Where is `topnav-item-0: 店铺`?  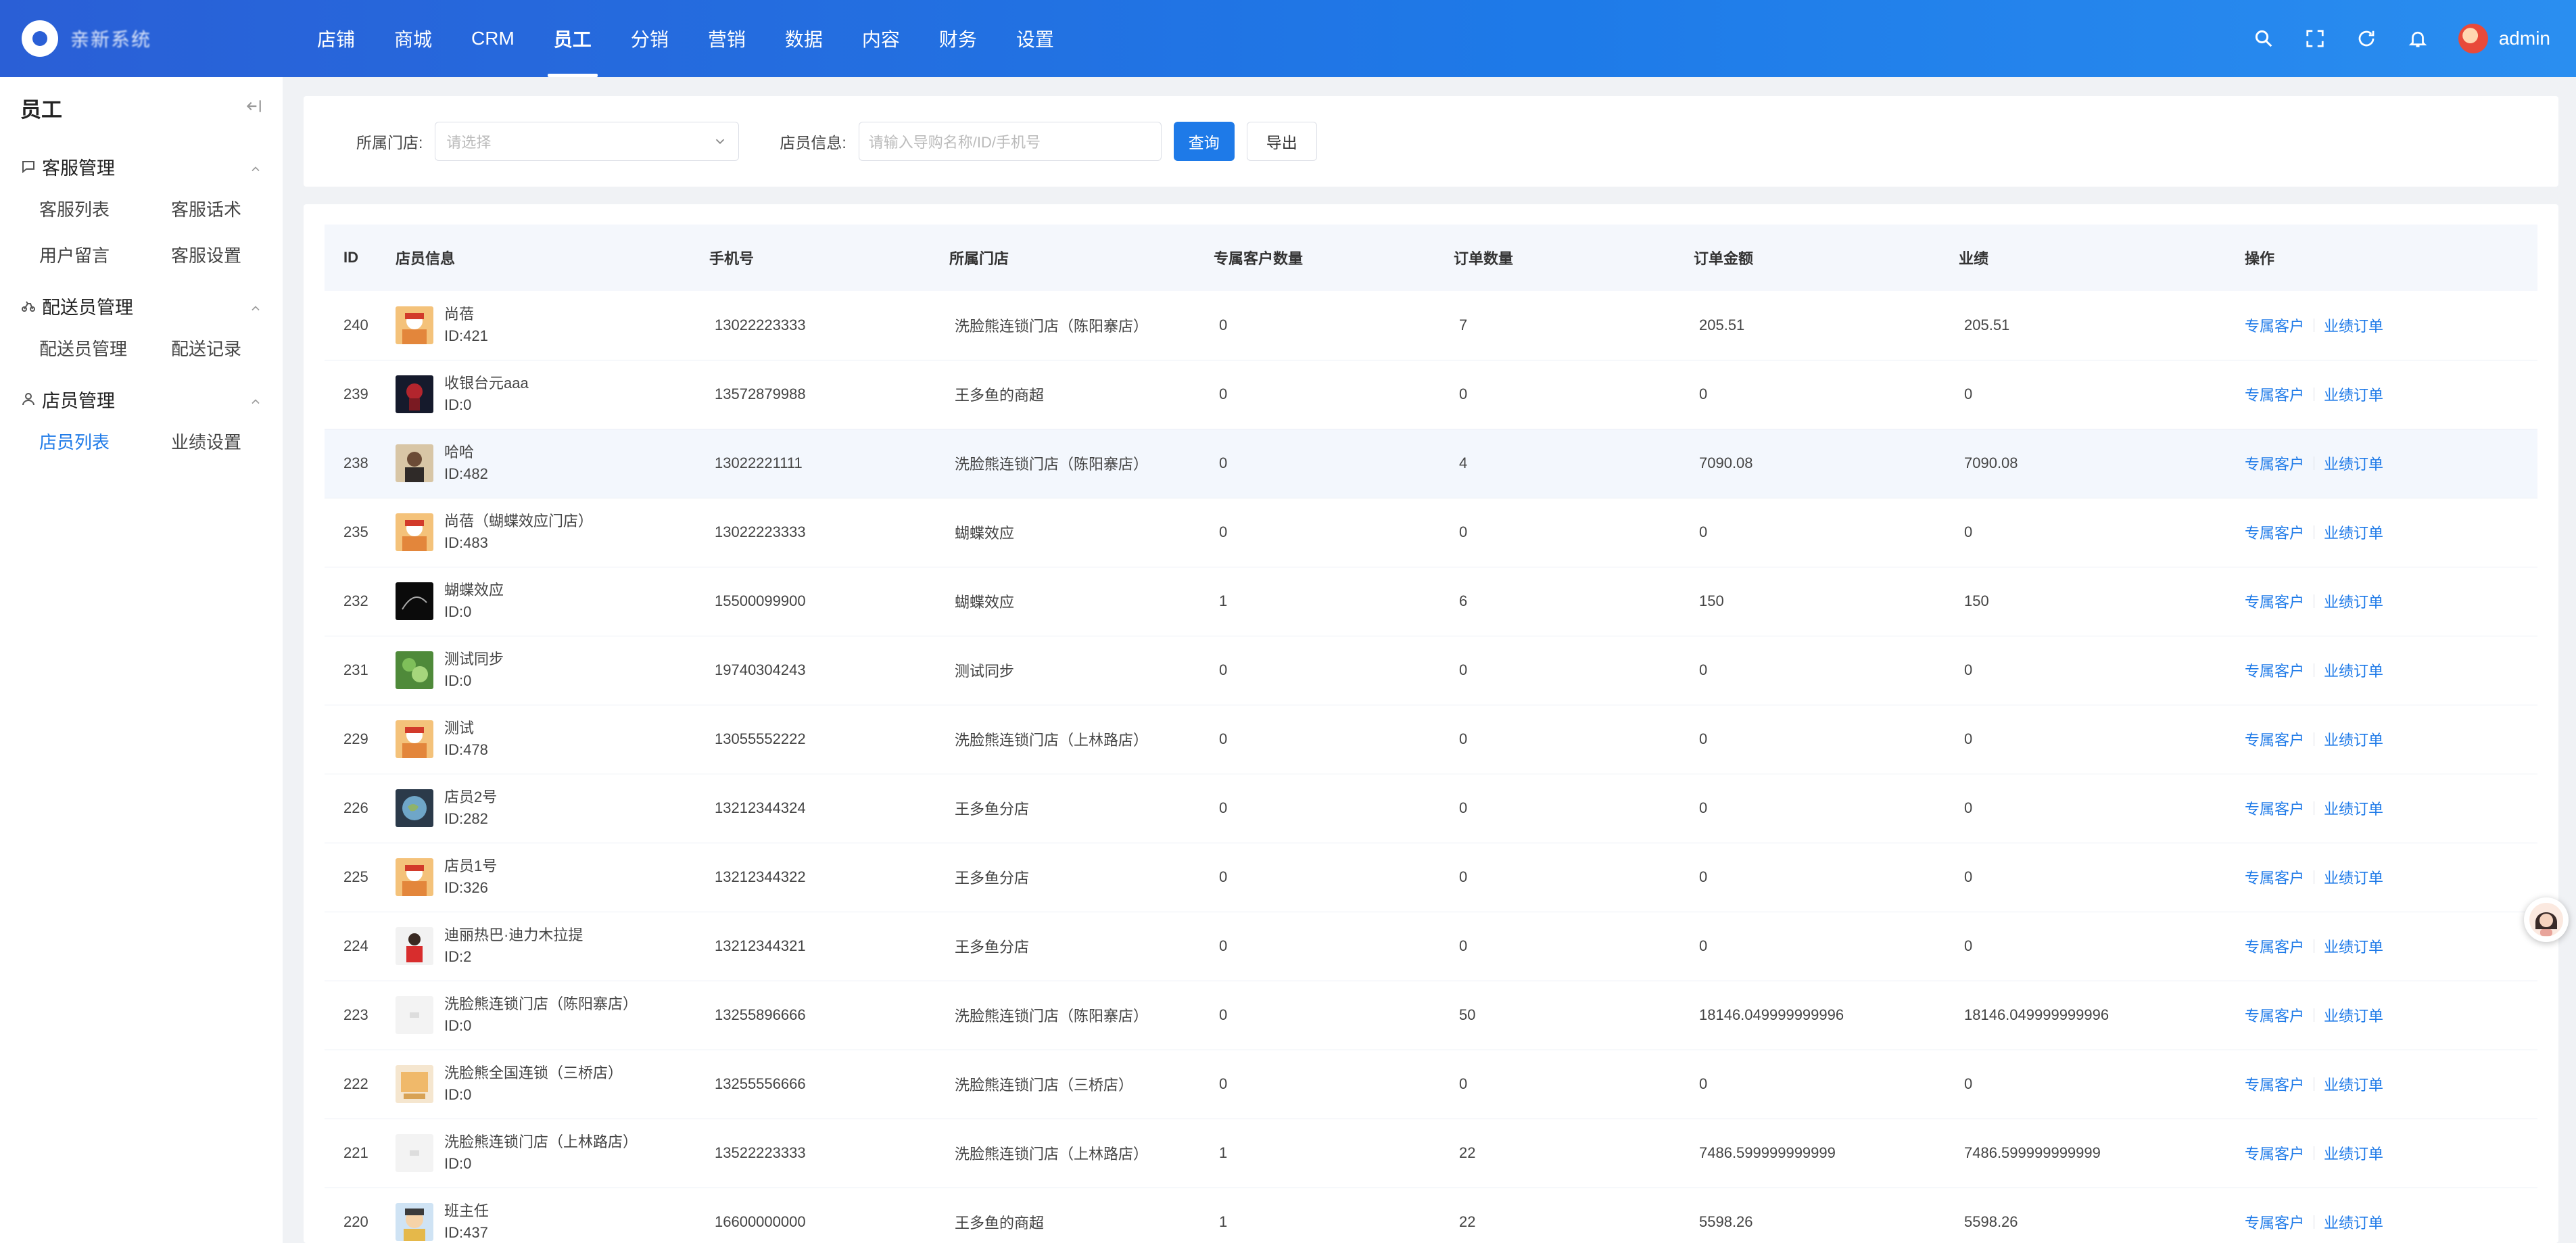 topnav-item-0: 店铺 is located at coordinates (336, 39).